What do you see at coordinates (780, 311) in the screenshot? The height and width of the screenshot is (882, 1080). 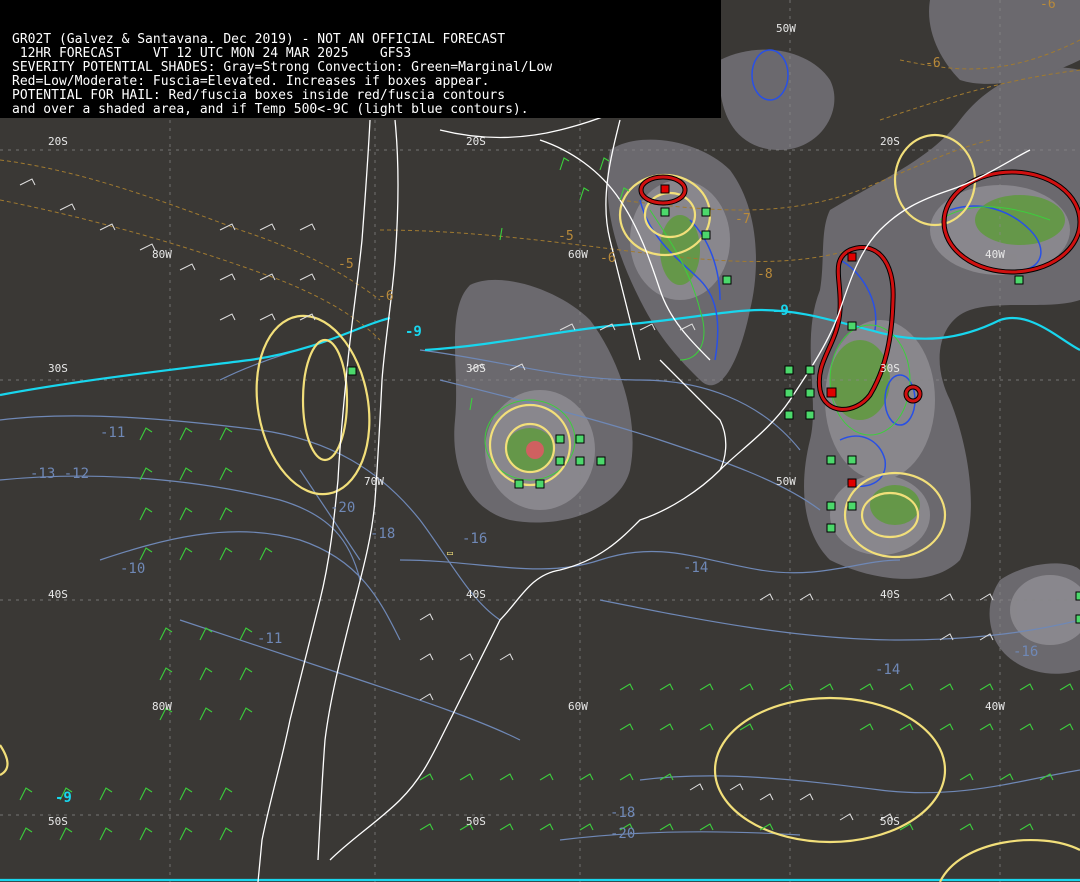 I see `contour-label-minus9-b: -9` at bounding box center [780, 311].